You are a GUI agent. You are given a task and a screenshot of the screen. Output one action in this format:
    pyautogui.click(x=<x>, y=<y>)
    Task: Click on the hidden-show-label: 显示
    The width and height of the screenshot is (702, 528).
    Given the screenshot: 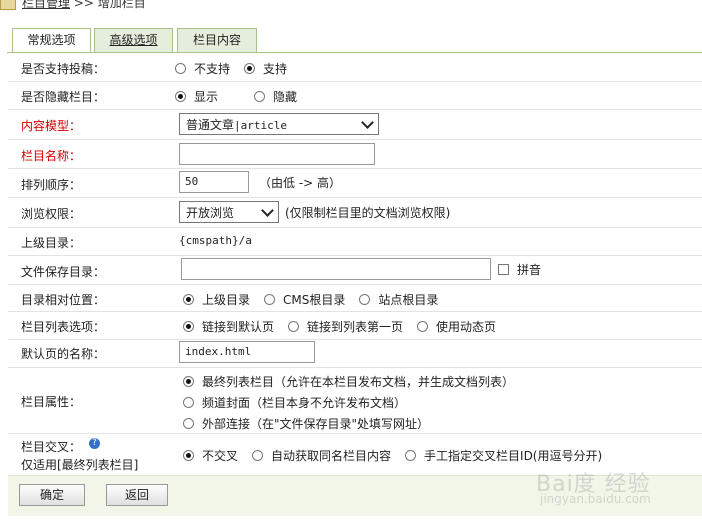 What is the action you would take?
    pyautogui.click(x=206, y=97)
    